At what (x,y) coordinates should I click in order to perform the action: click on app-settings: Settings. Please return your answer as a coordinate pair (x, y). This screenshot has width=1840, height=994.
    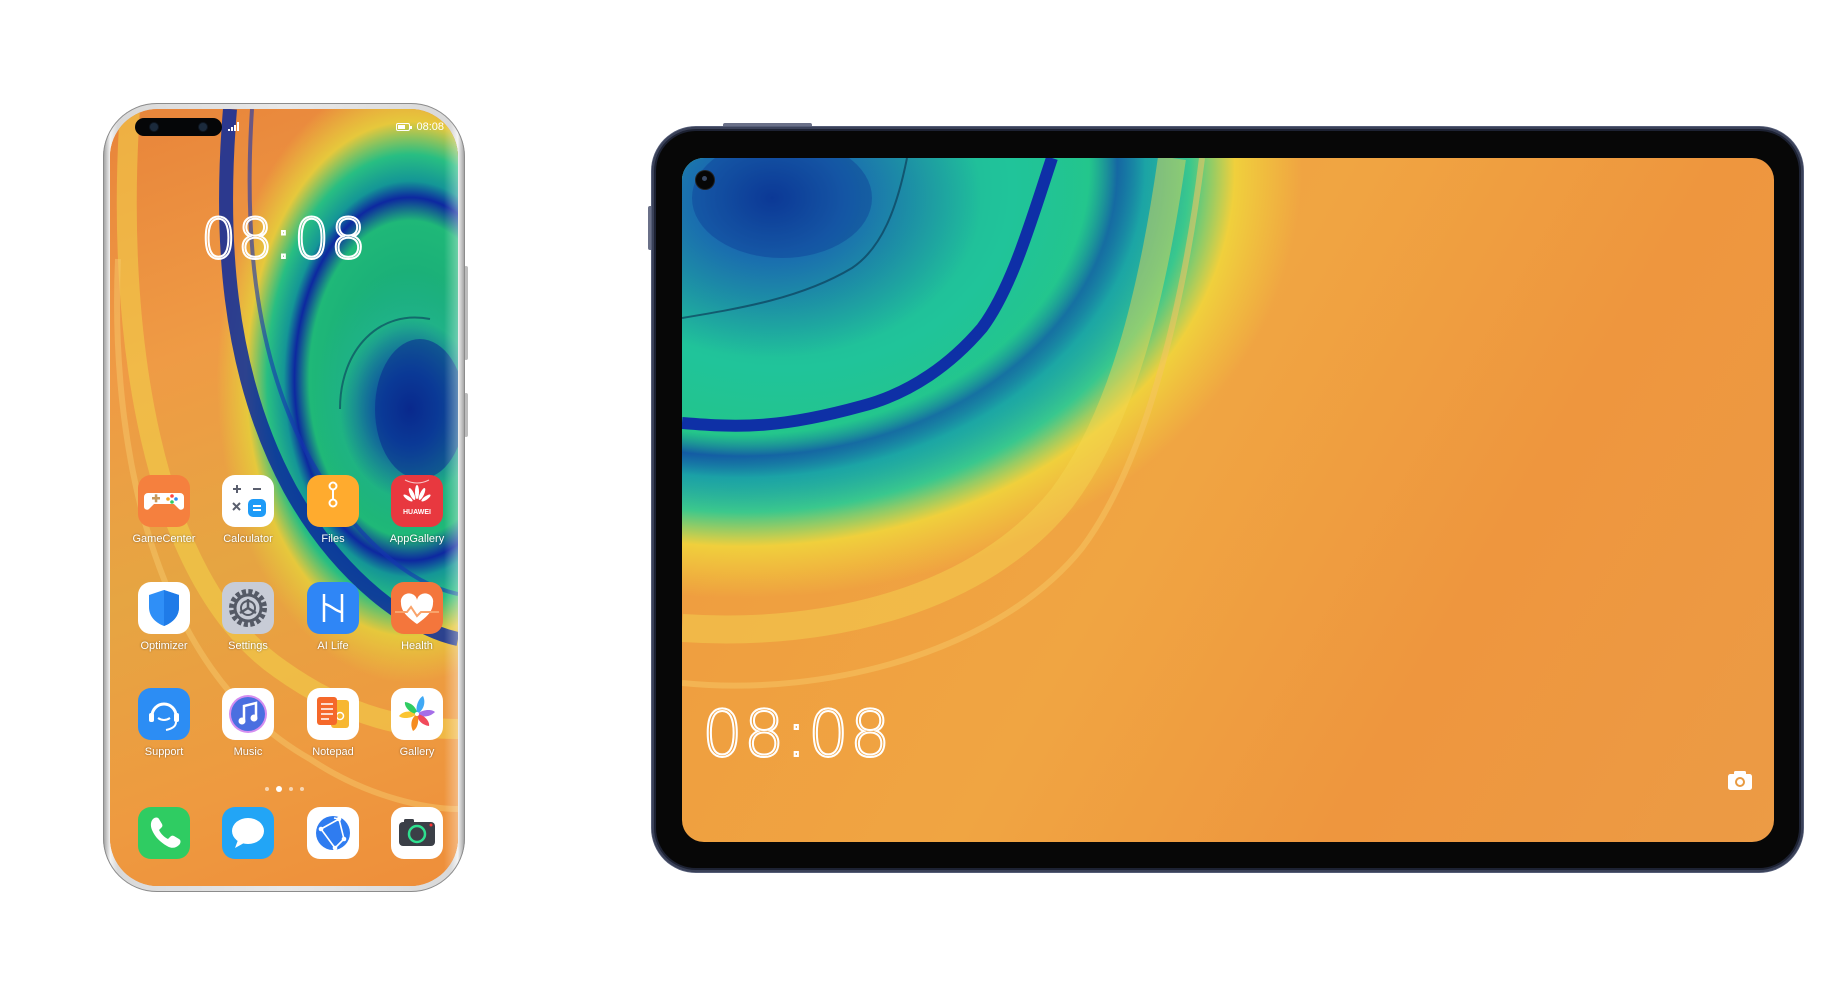
    Looking at the image, I should click on (248, 617).